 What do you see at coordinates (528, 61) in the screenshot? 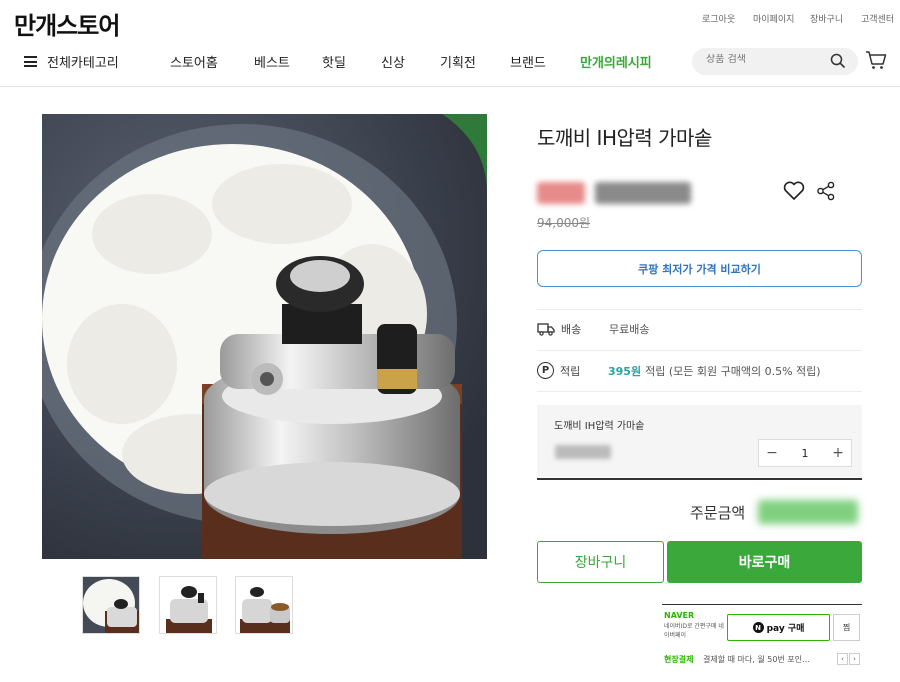
I see `nav-brand: 브랜드` at bounding box center [528, 61].